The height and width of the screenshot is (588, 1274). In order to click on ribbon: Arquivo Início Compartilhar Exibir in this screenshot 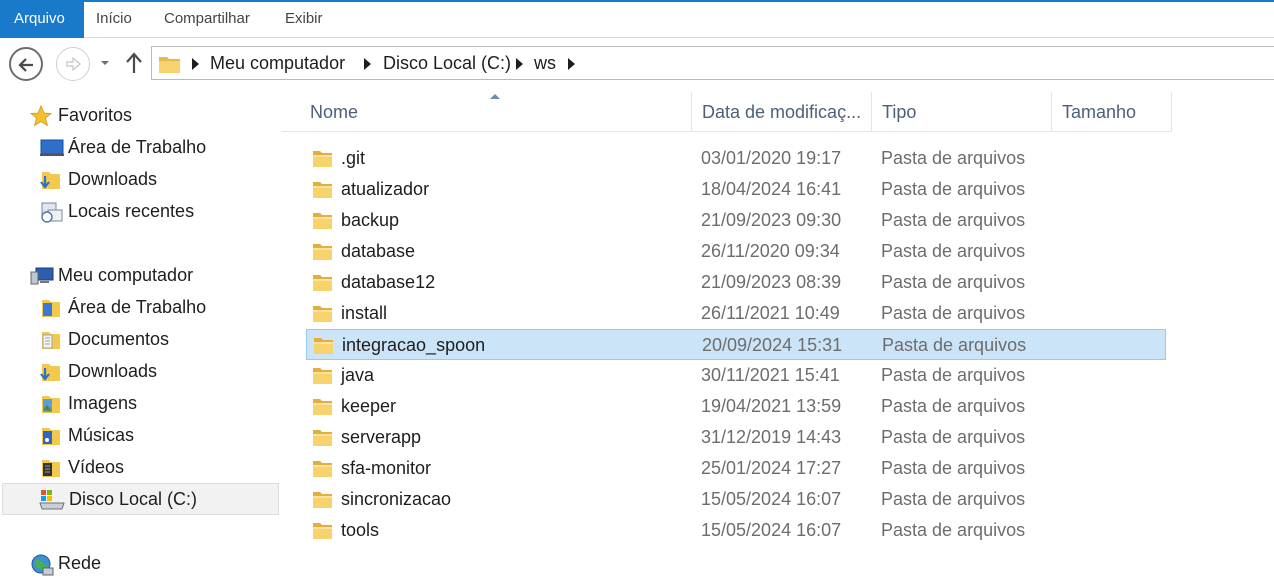, I will do `click(637, 19)`.